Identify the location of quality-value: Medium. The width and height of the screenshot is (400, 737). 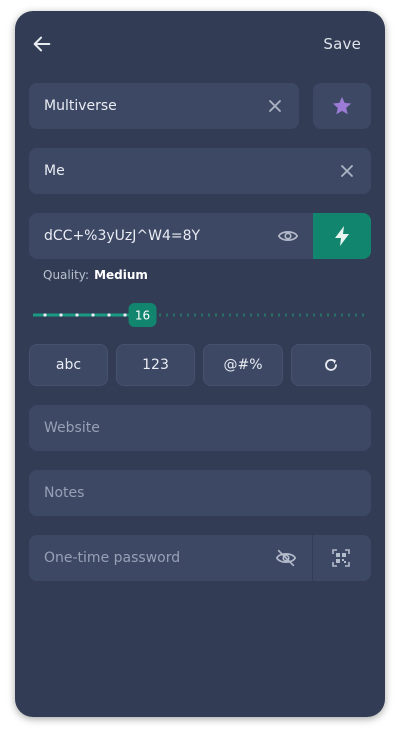
(121, 275).